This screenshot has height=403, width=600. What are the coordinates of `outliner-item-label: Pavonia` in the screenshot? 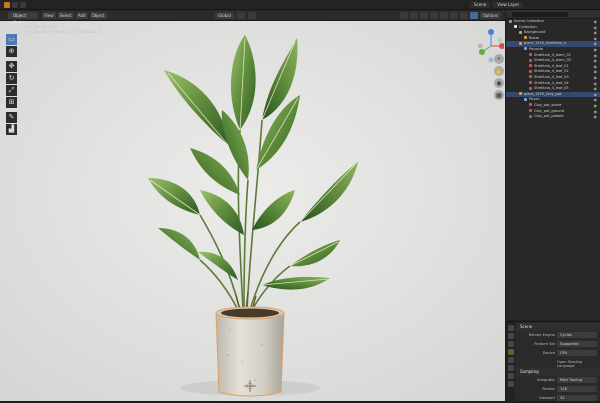 It's located at (536, 48).